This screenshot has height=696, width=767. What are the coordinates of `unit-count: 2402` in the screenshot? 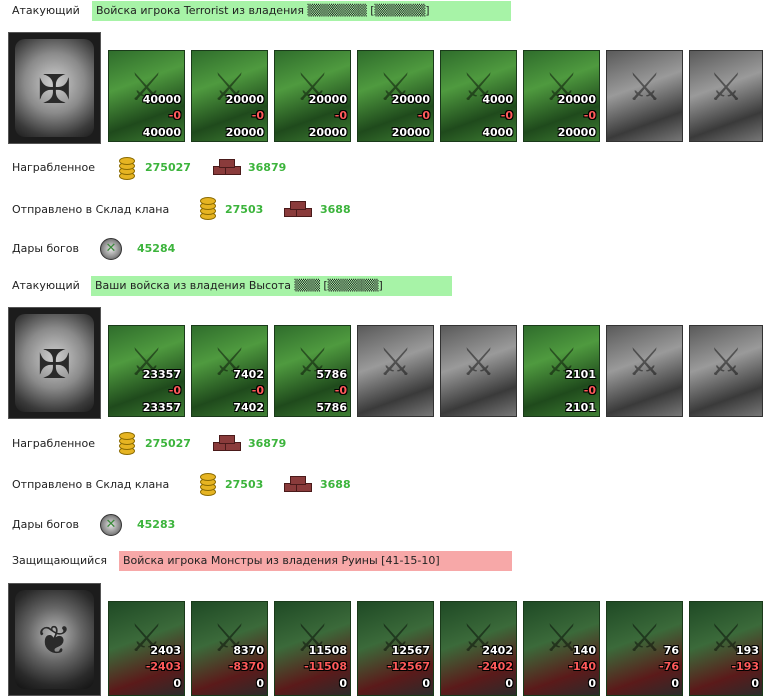 It's located at (497, 650).